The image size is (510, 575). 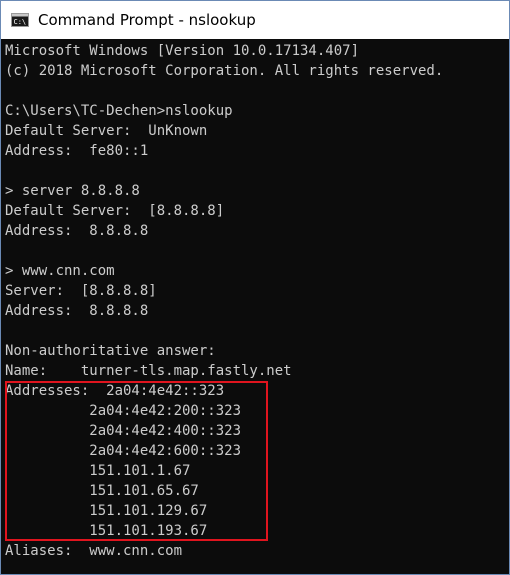 I want to click on window-title: Command Prompt - nslookup, so click(x=147, y=20).